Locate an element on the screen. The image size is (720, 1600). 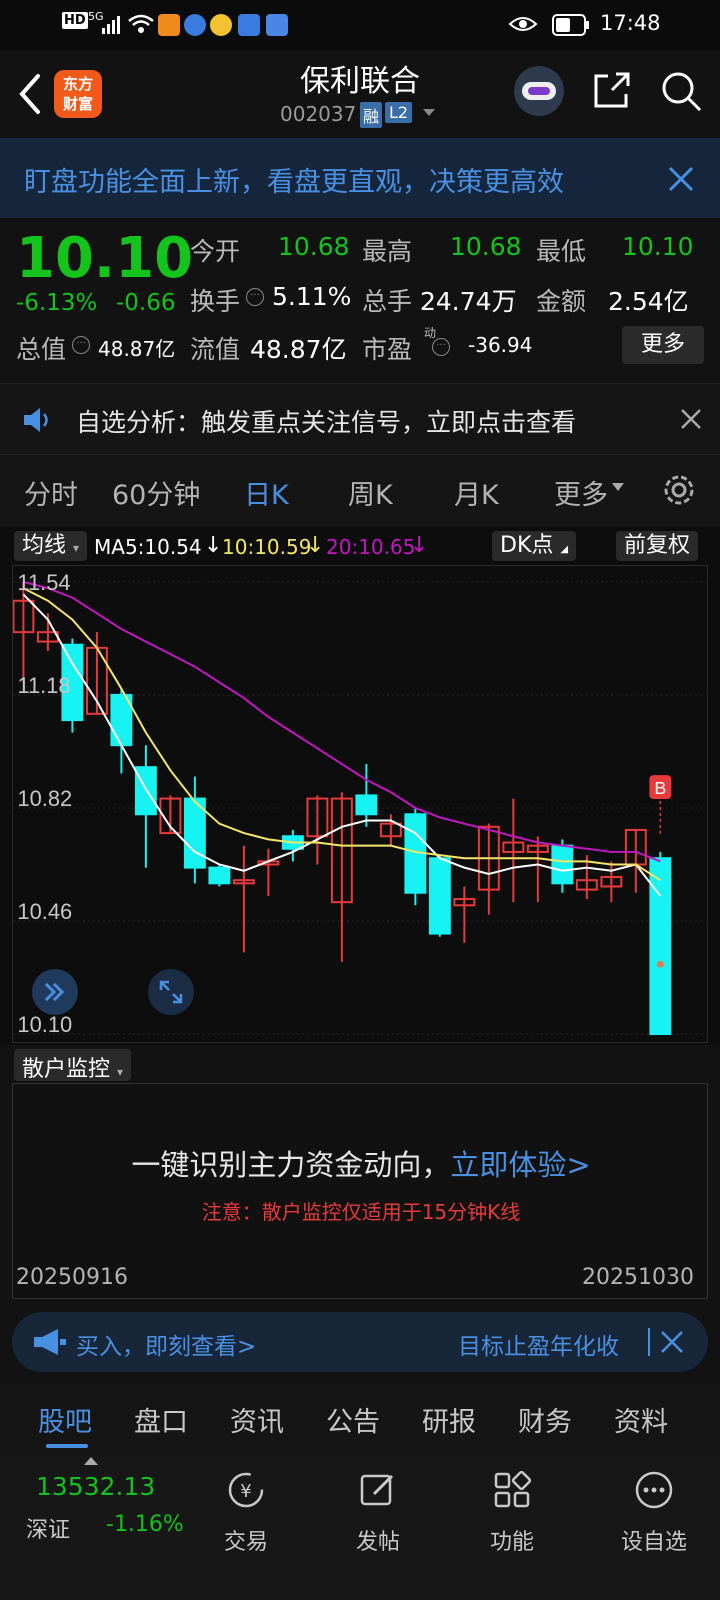
stock-header: 东方 财富 保利联合 002037 融 L2 is located at coordinates (360, 94).